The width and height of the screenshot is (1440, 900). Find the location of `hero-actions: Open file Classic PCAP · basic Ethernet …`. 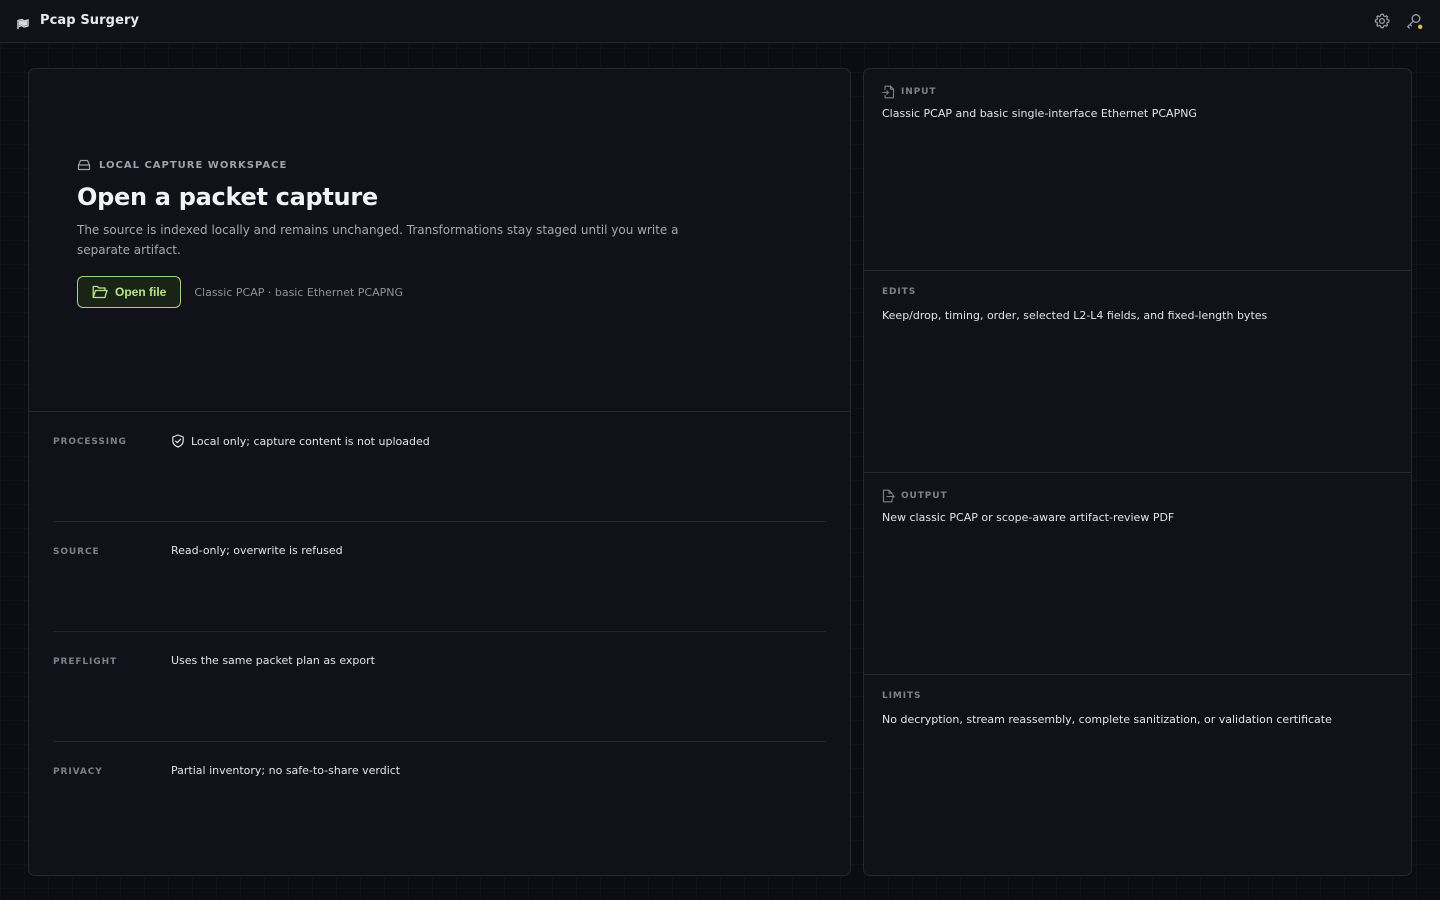

hero-actions: Open file Classic PCAP · basic Ethernet … is located at coordinates (427, 292).